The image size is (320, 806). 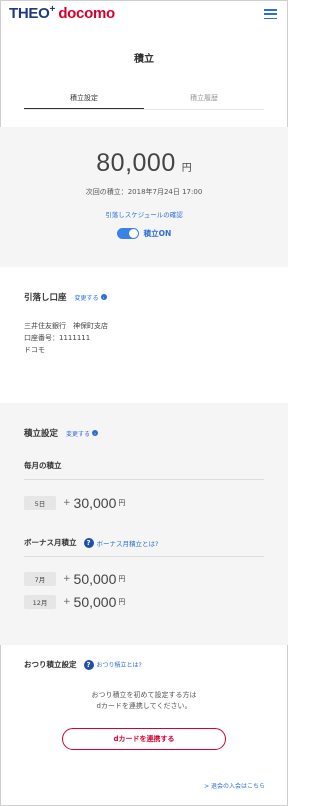 I want to click on otsuri-title: おつり積立設定, so click(x=50, y=664).